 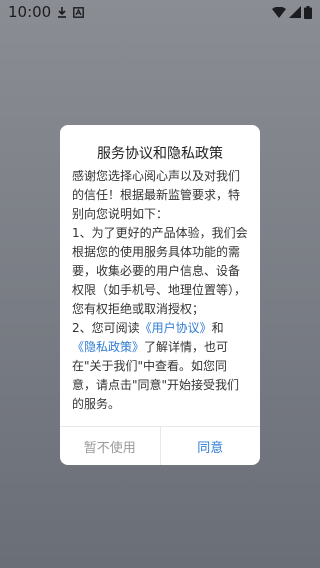 I want to click on user-agreement-link: 《用户协议》, so click(x=176, y=328).